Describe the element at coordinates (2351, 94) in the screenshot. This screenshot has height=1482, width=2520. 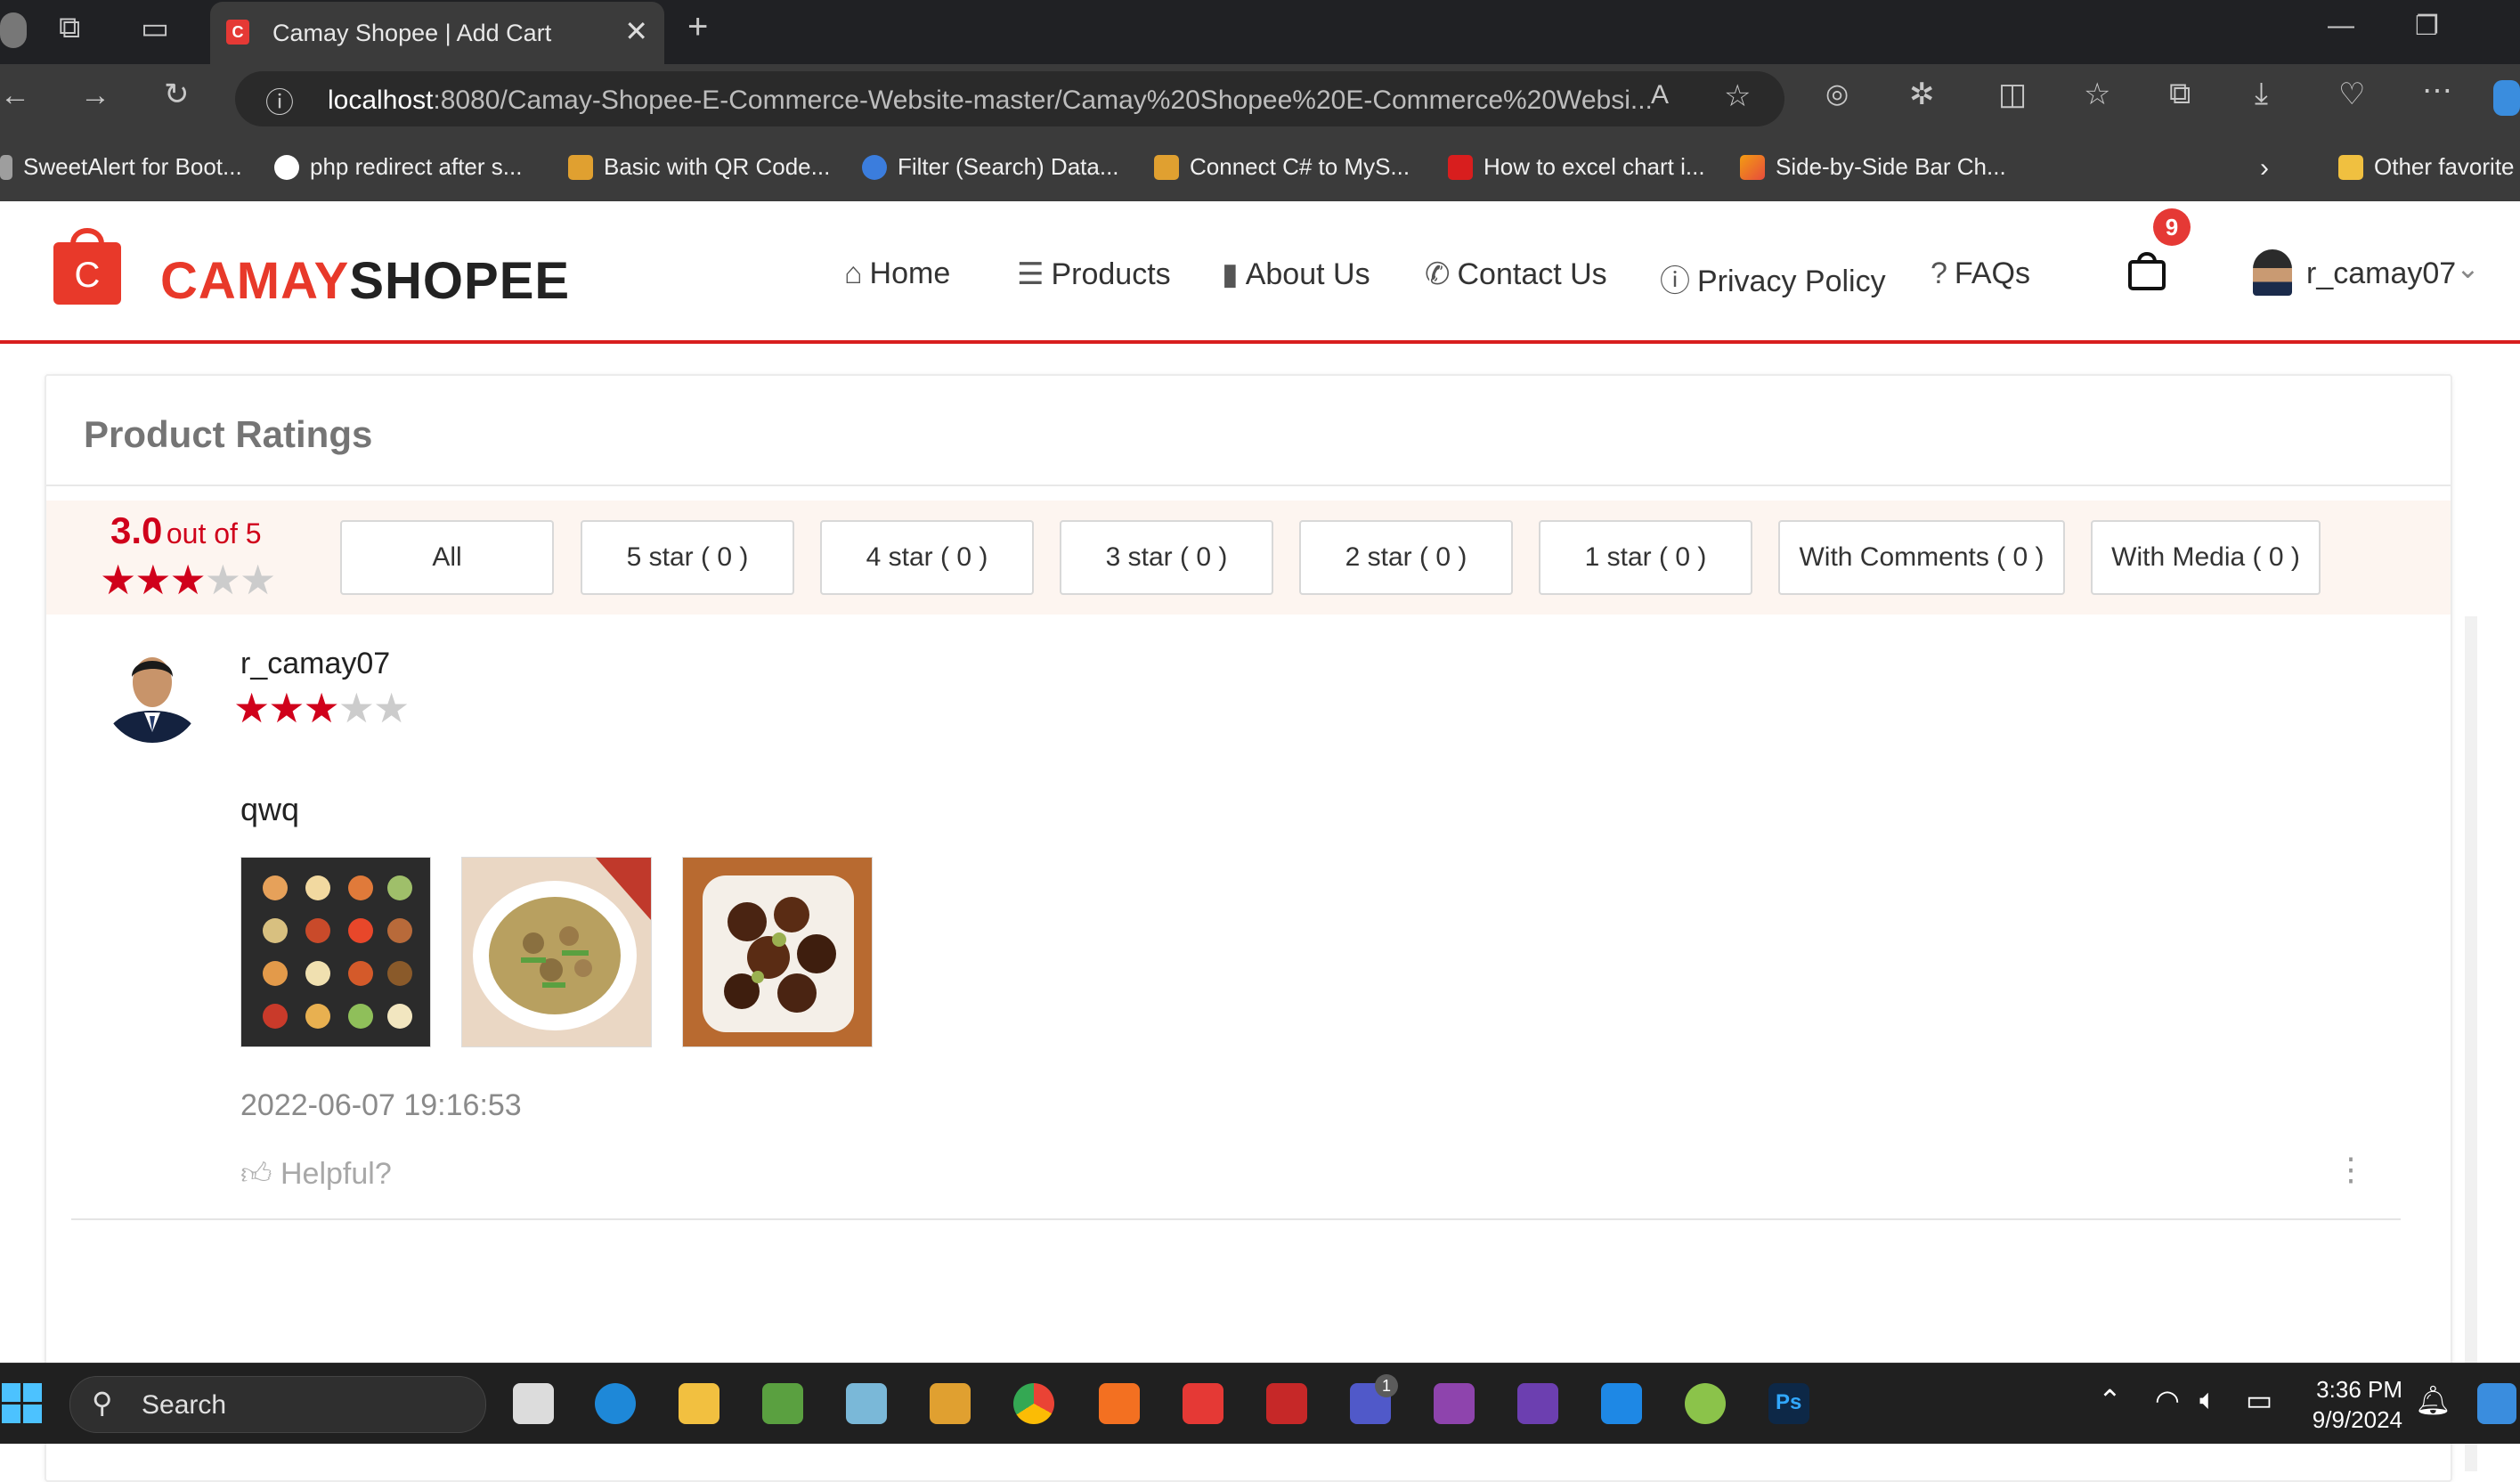
I see `browser-essentials-icon: ♡` at that location.